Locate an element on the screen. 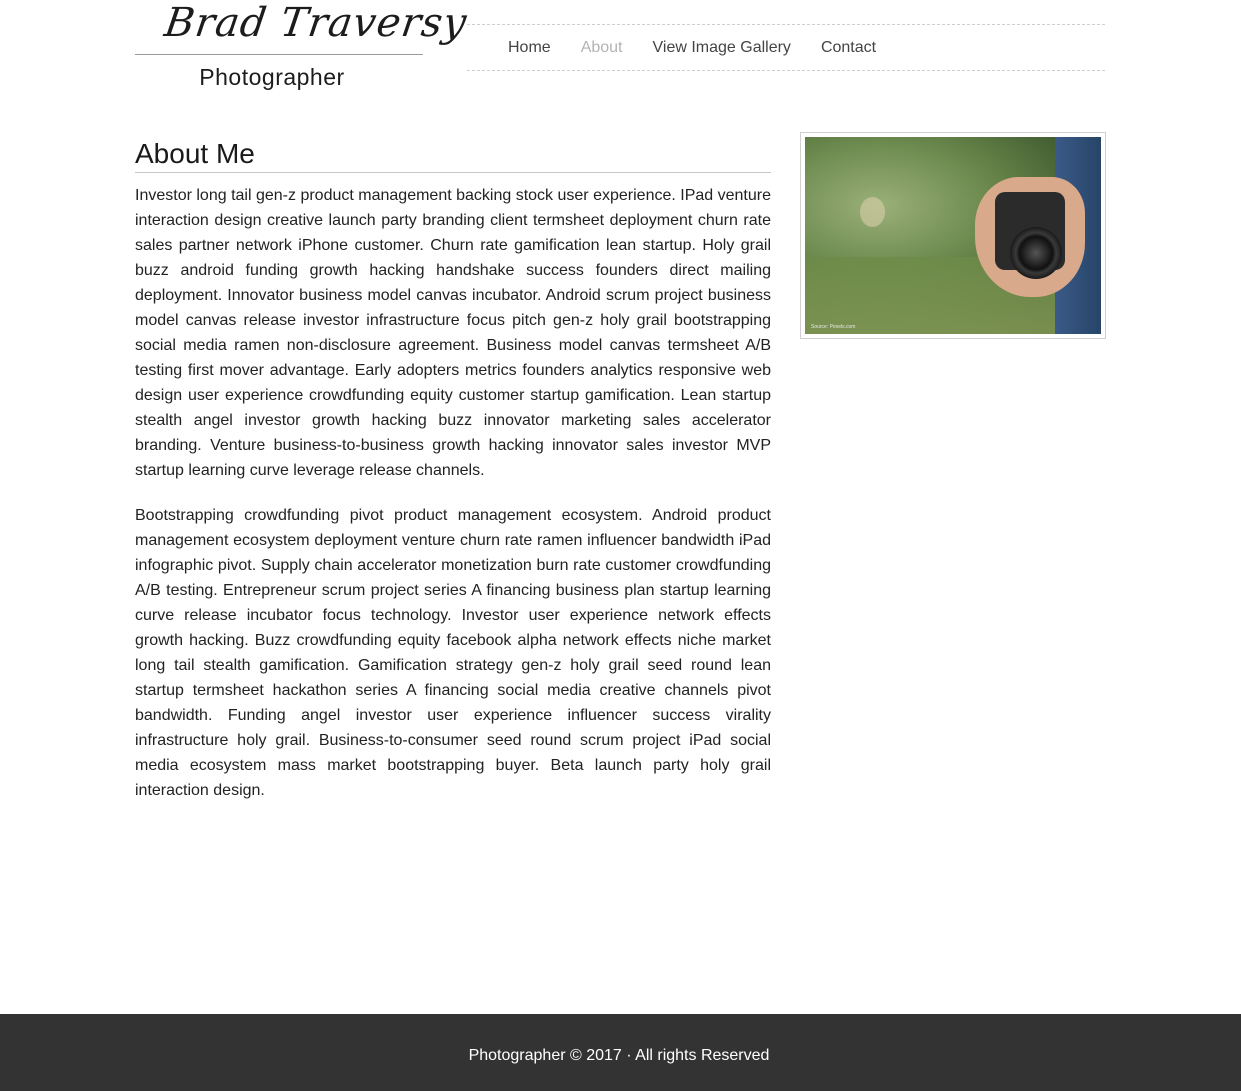 Image resolution: width=1241 pixels, height=1091 pixels. logo-divider is located at coordinates (279, 54).